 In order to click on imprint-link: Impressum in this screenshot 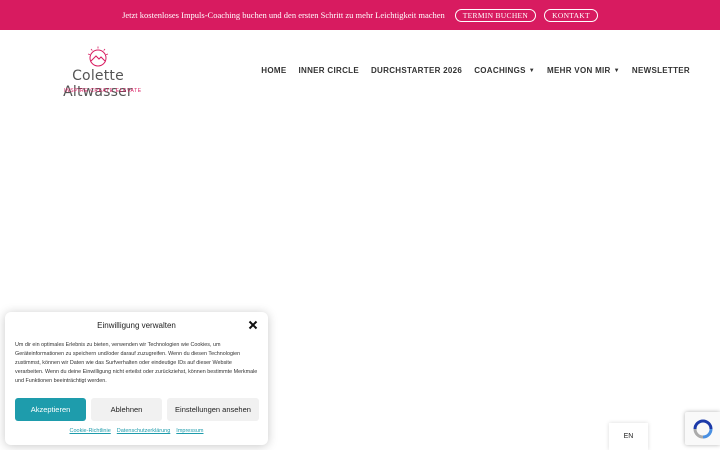, I will do `click(189, 431)`.